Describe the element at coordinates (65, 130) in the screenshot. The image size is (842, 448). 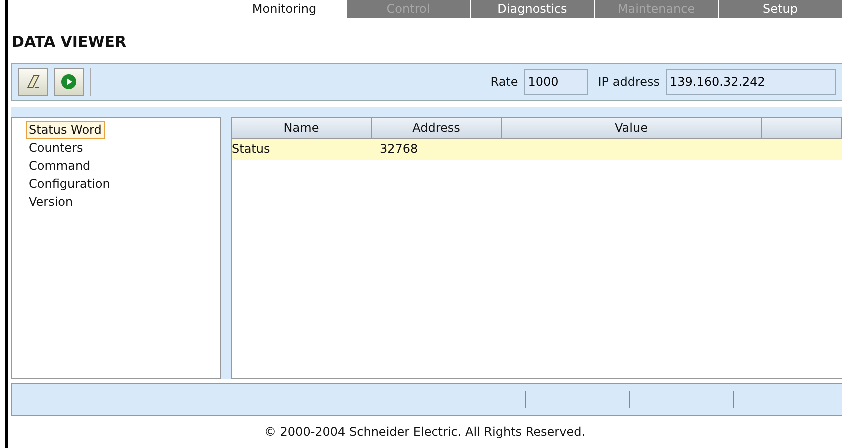
I see `tree-item: Status Word` at that location.